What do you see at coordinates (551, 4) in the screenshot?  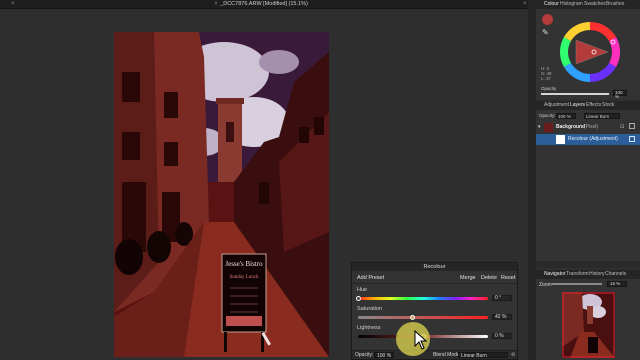 I see `tab-colour: Colour` at bounding box center [551, 4].